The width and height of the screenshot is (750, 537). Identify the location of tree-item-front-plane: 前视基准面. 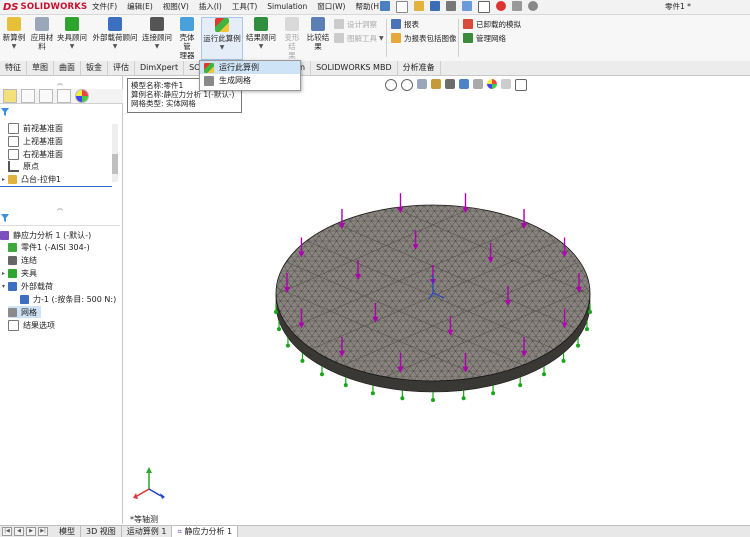
(35, 128).